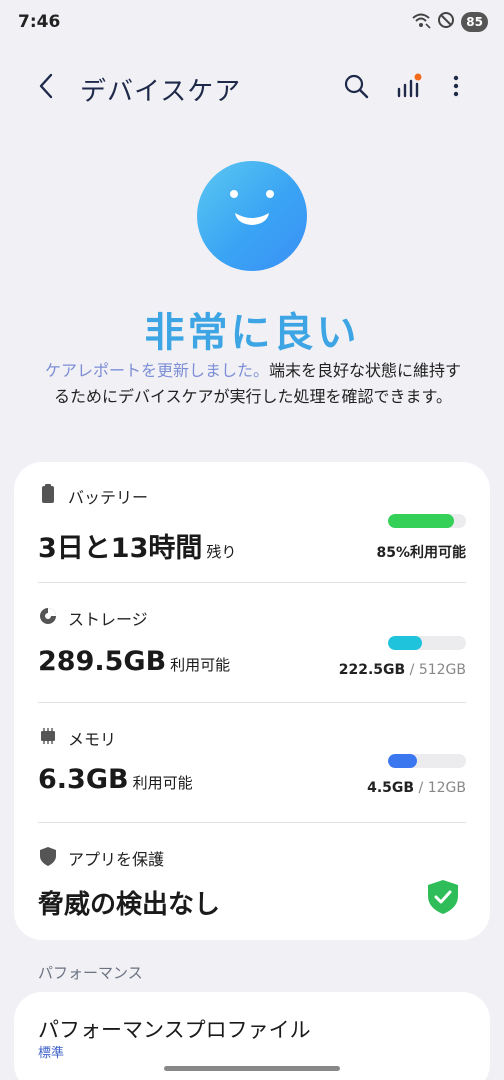 The height and width of the screenshot is (1080, 504). I want to click on more-options-button, so click(456, 88).